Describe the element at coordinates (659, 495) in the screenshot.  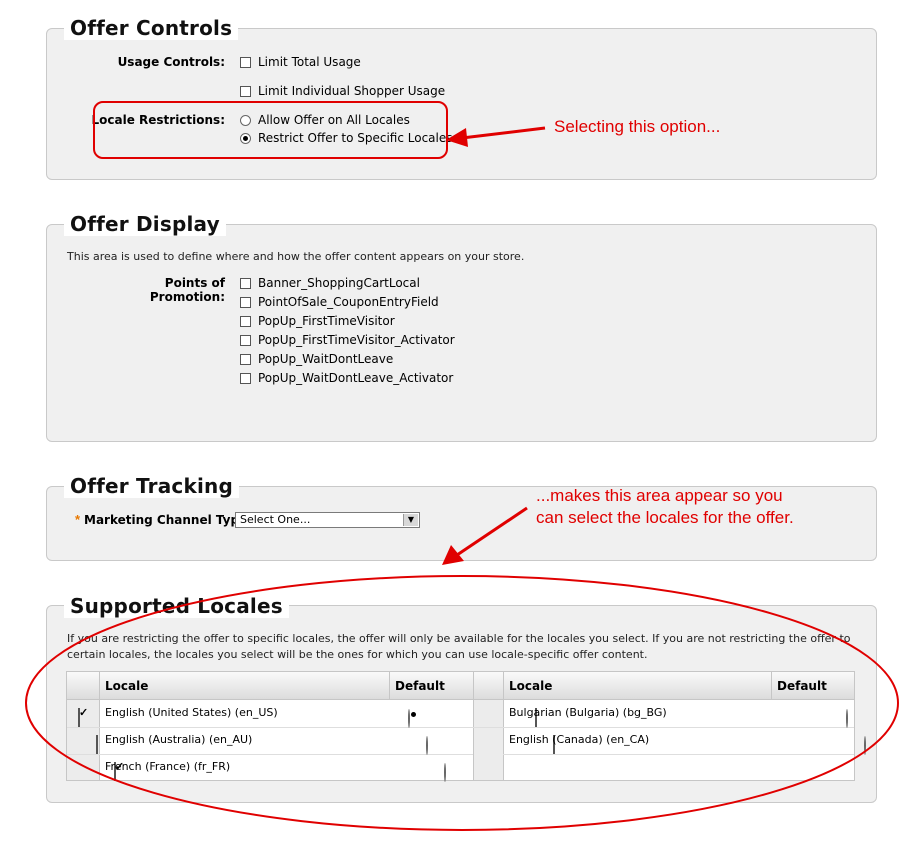
I see `annotation-note-2-line1: ...makes this area appear so you` at that location.